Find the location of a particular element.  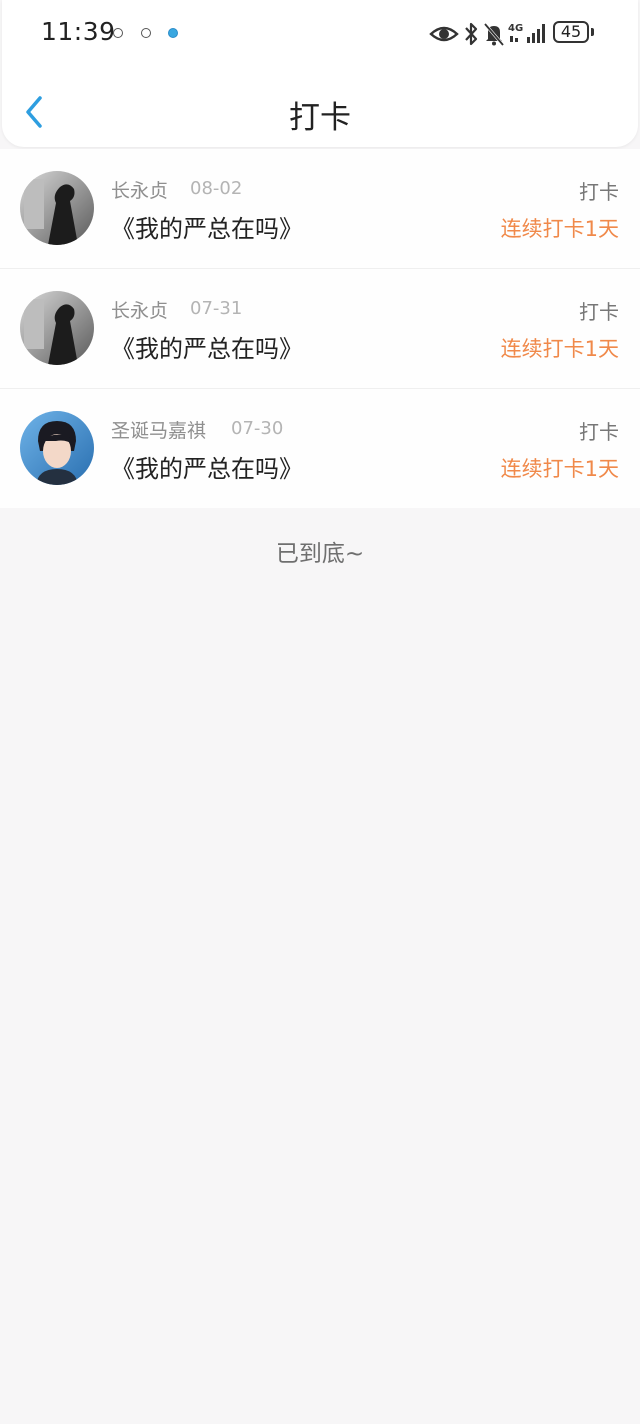

network-type-label: 4G is located at coordinates (515, 28).